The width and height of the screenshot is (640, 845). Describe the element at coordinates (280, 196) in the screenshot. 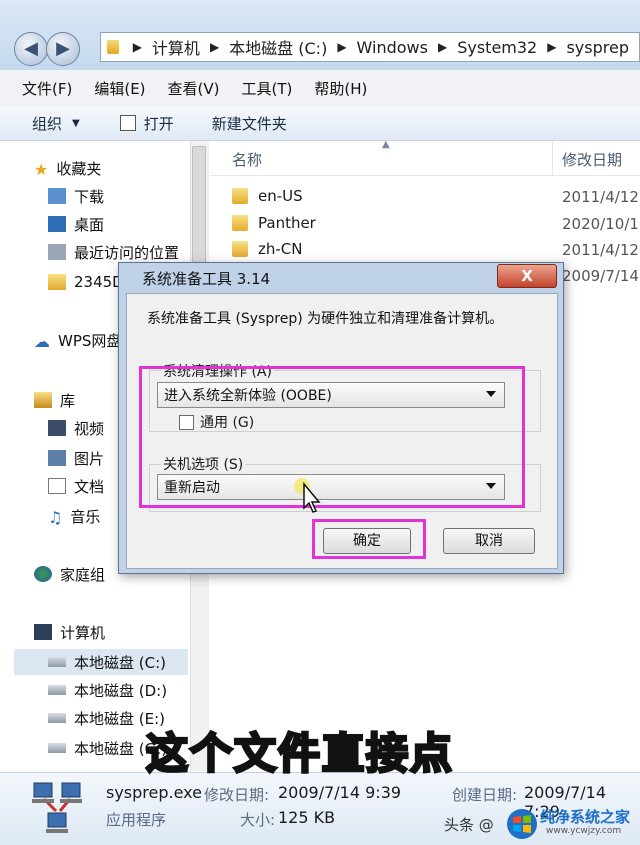

I see `file-name: en-US` at that location.